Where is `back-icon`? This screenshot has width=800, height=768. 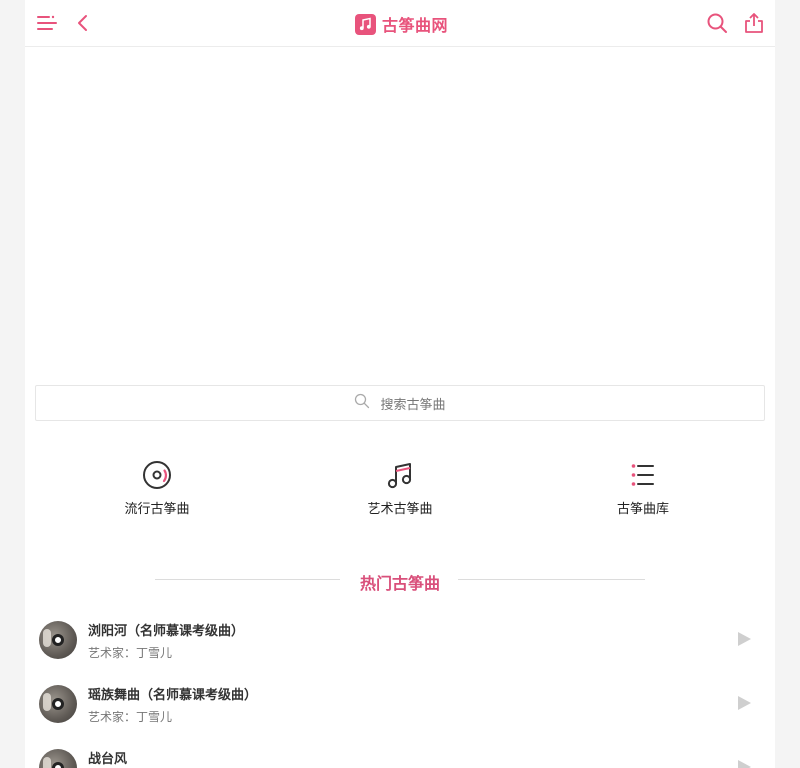
back-icon is located at coordinates (83, 23).